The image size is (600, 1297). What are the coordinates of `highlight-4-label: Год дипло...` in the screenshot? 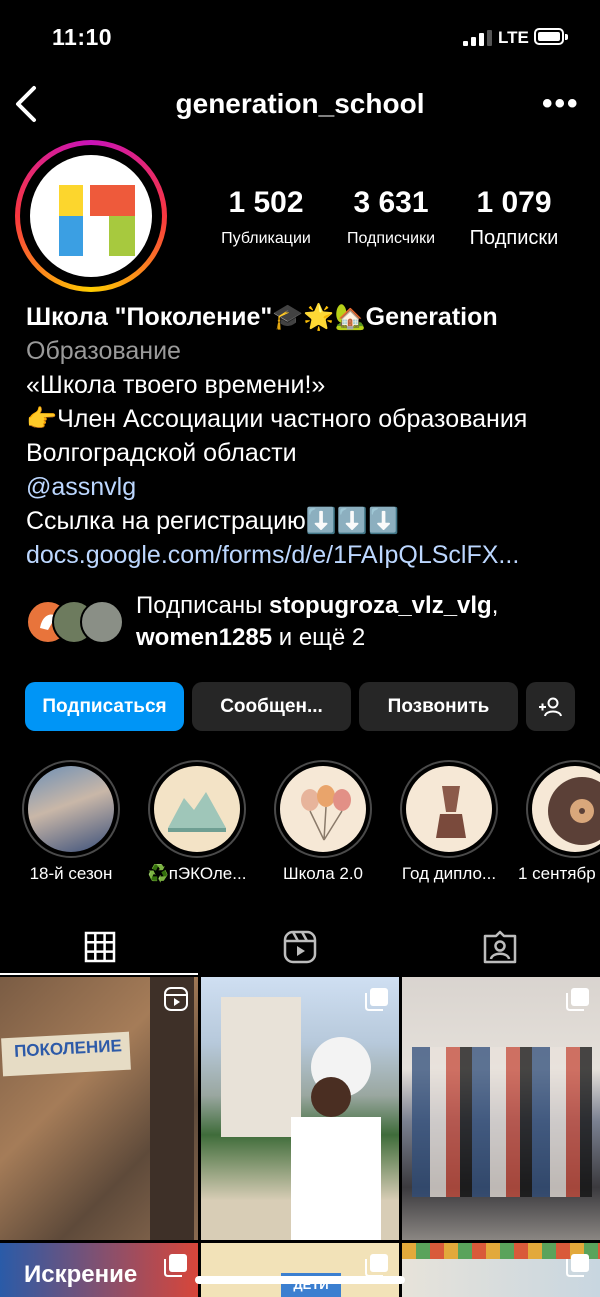 It's located at (449, 873).